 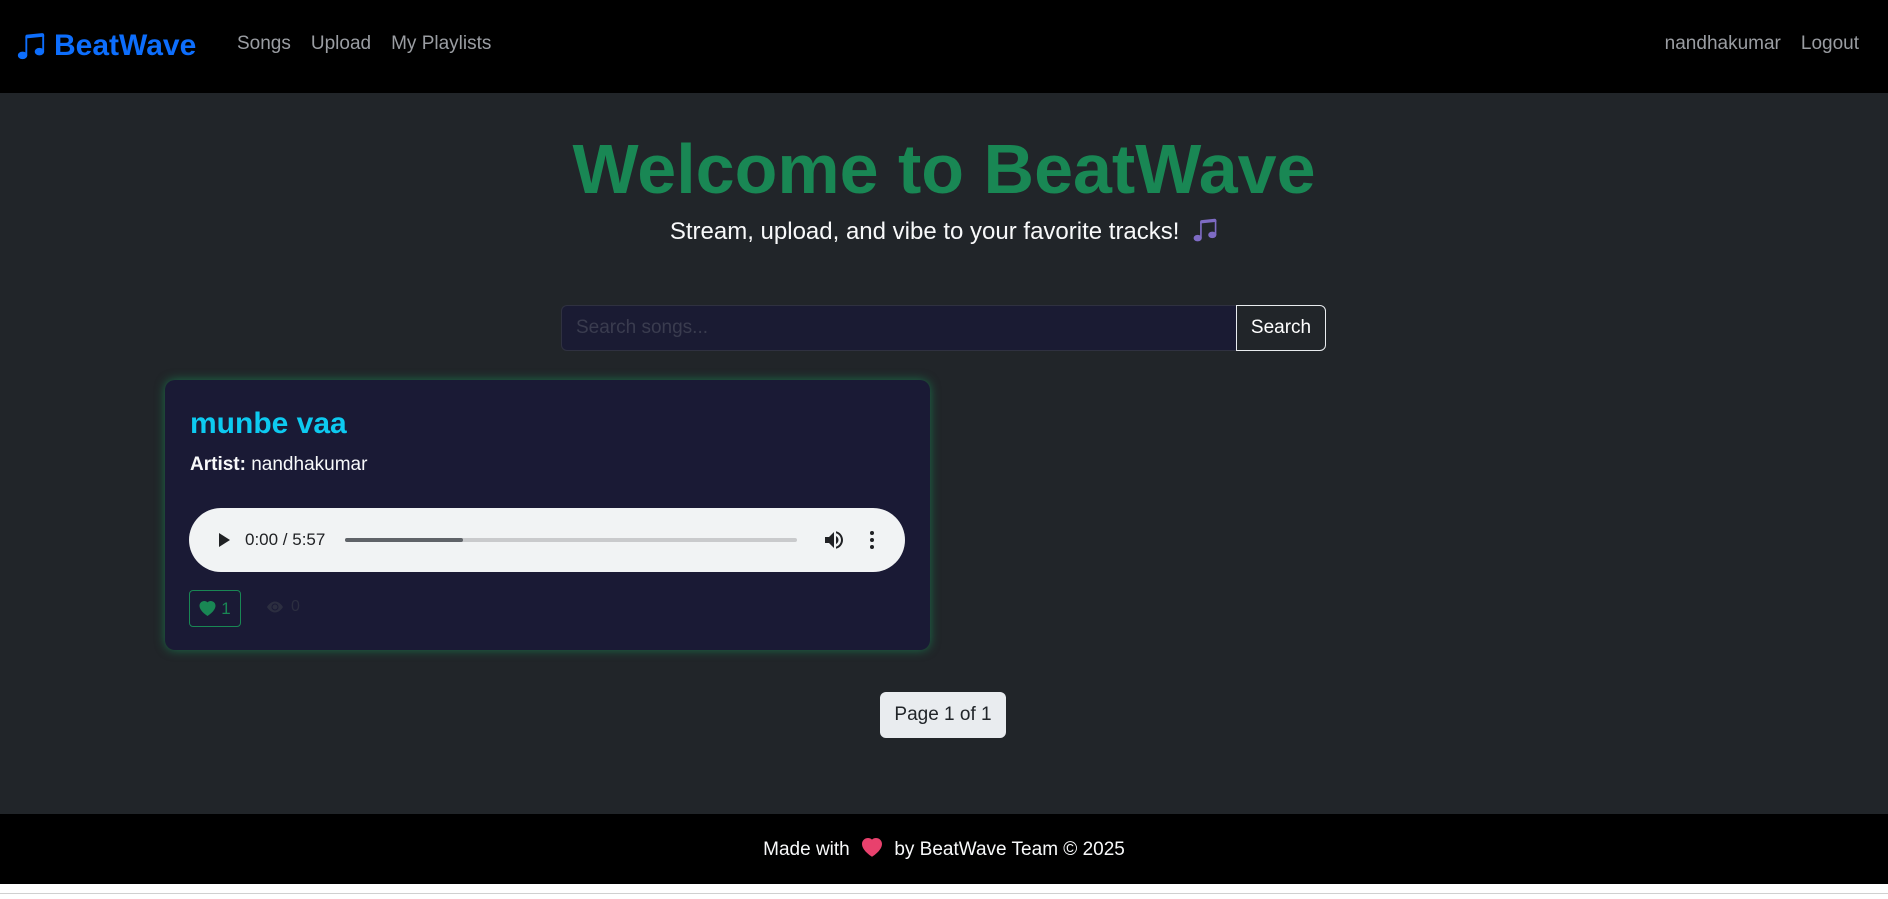 What do you see at coordinates (218, 464) in the screenshot?
I see `artist-label: Artist:` at bounding box center [218, 464].